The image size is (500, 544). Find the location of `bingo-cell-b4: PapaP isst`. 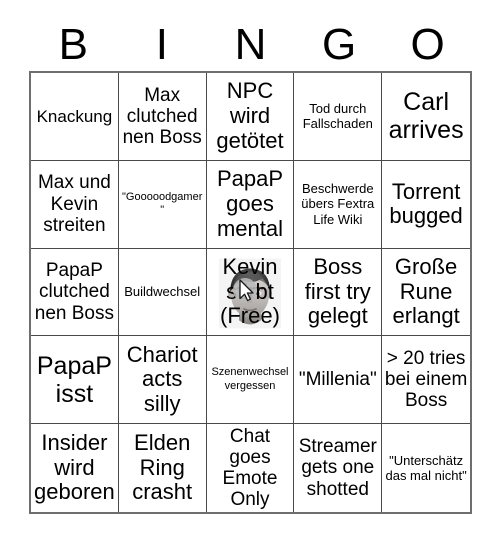

bingo-cell-b4: PapaP isst is located at coordinates (75, 380).